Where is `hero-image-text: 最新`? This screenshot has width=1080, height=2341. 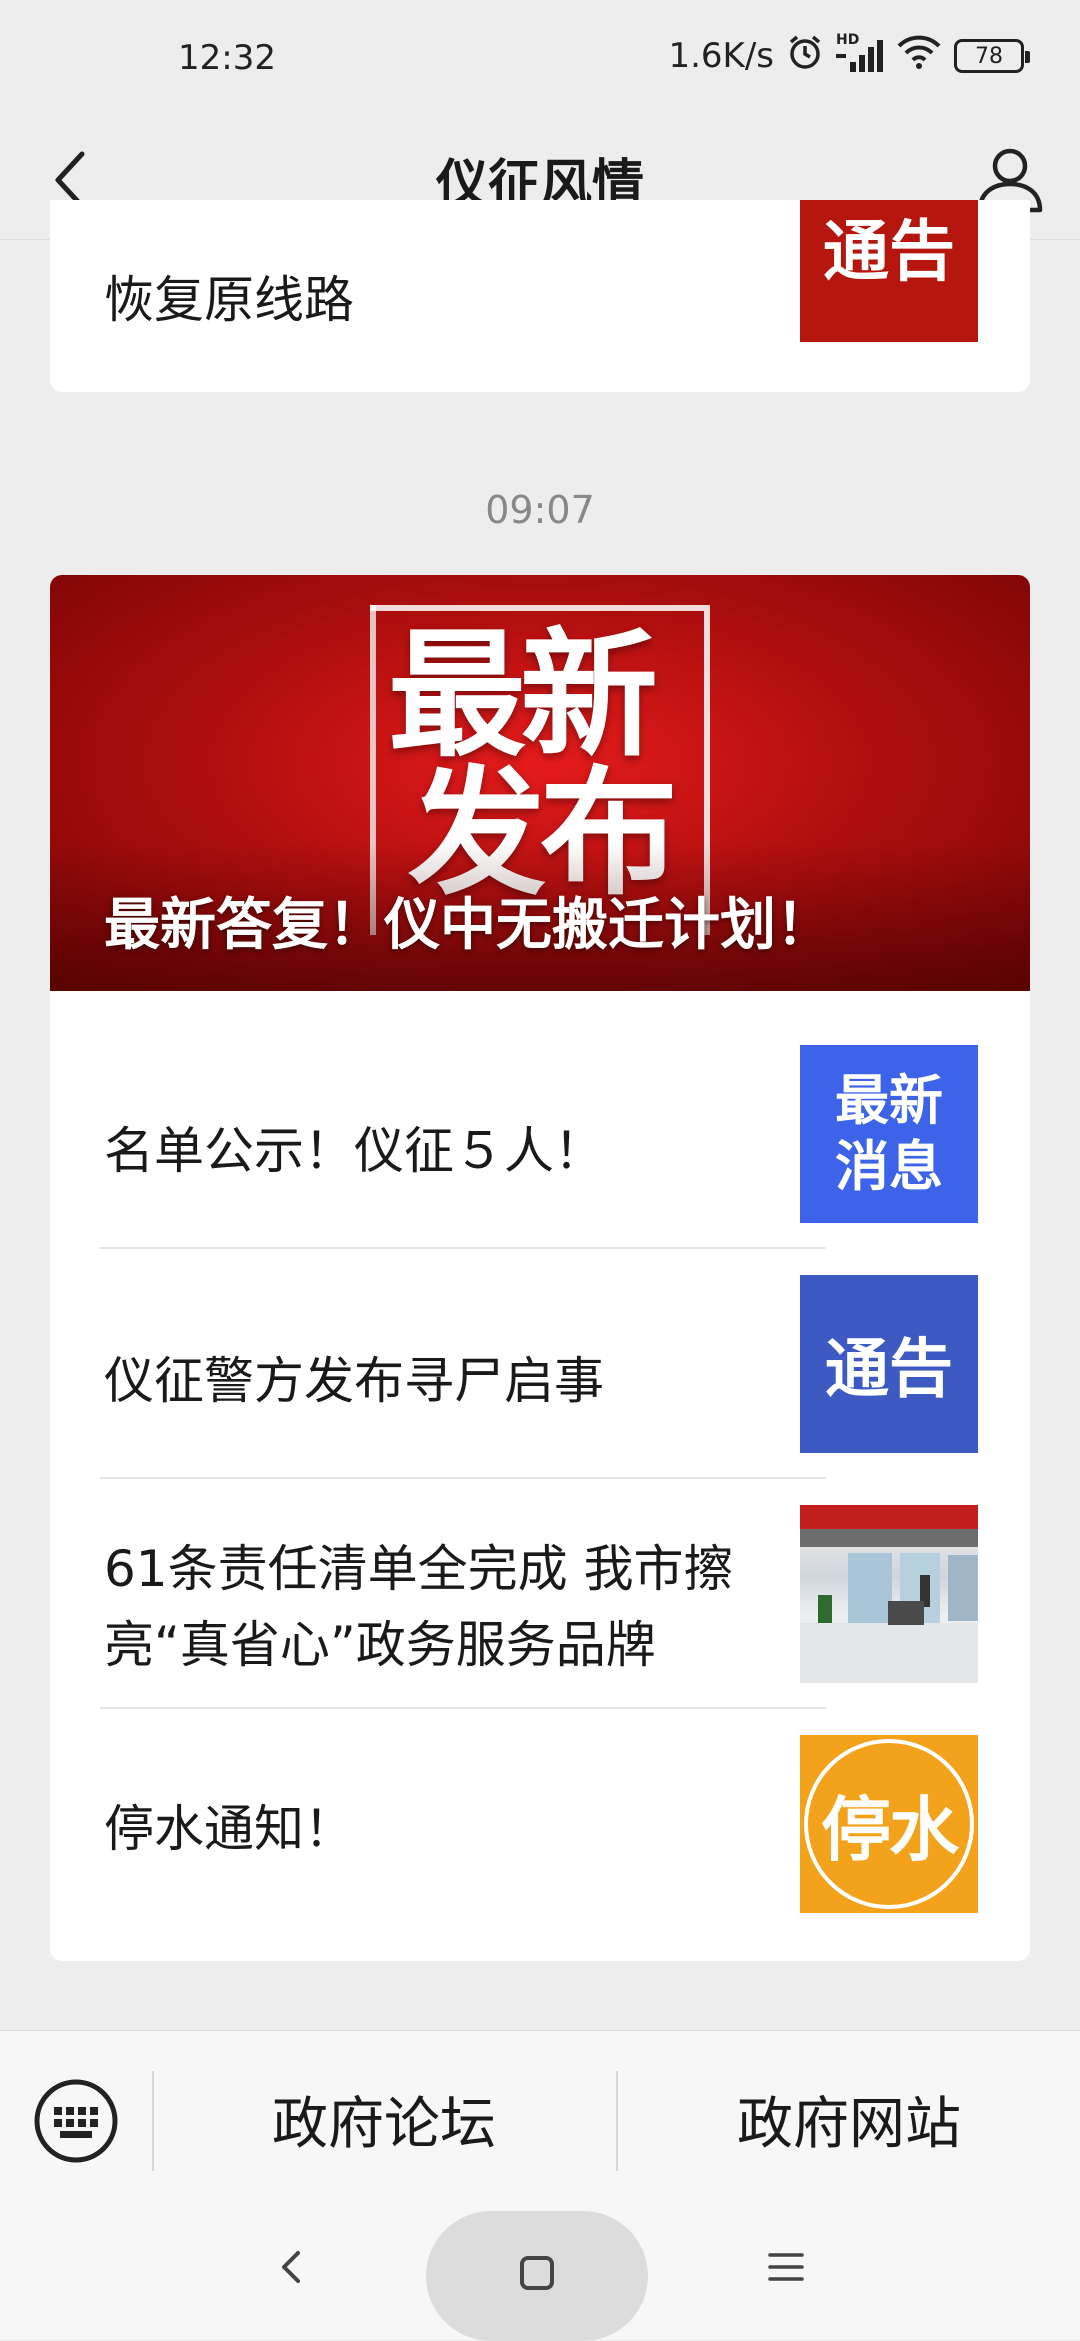 hero-image-text: 最新 is located at coordinates (523, 695).